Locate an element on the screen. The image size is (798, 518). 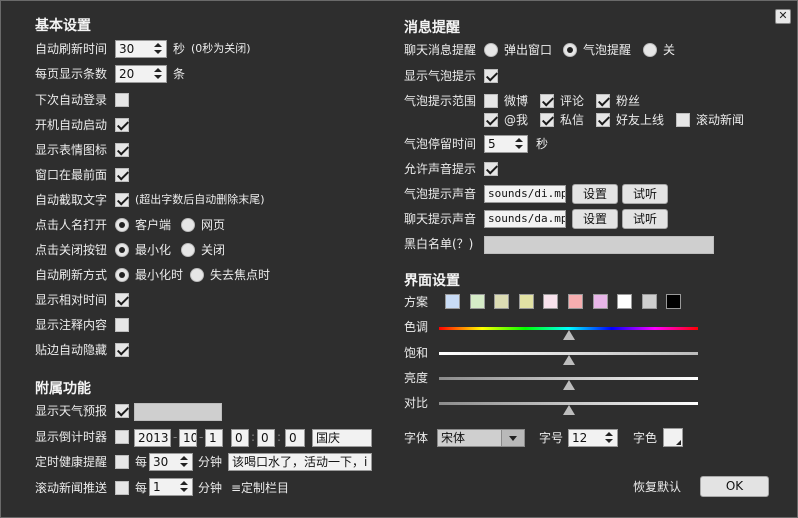
font-select: 宋体 is located at coordinates (481, 438).